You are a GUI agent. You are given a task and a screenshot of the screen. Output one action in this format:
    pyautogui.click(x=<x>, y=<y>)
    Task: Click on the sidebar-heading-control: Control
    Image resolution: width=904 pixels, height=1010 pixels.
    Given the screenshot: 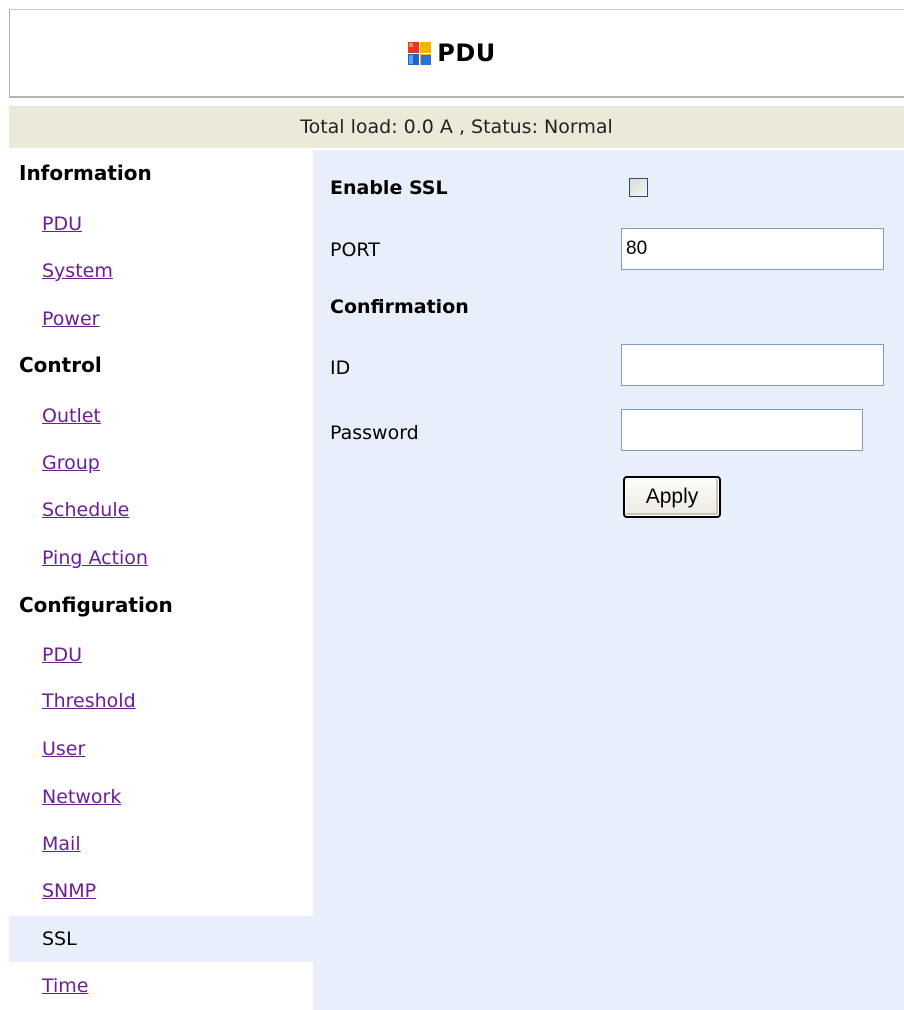 What is the action you would take?
    pyautogui.click(x=60, y=365)
    